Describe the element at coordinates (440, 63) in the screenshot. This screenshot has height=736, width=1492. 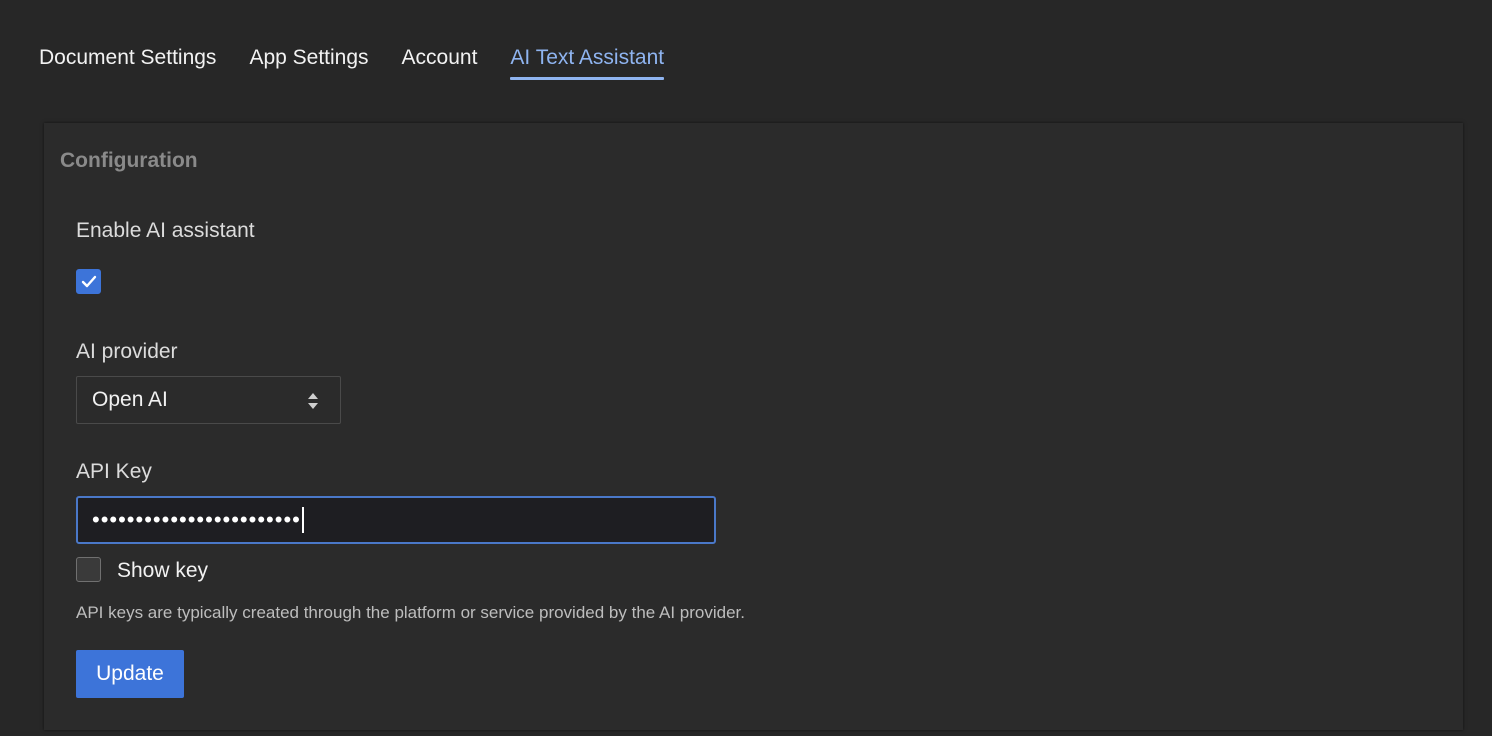
I see `tab-account: Account` at that location.